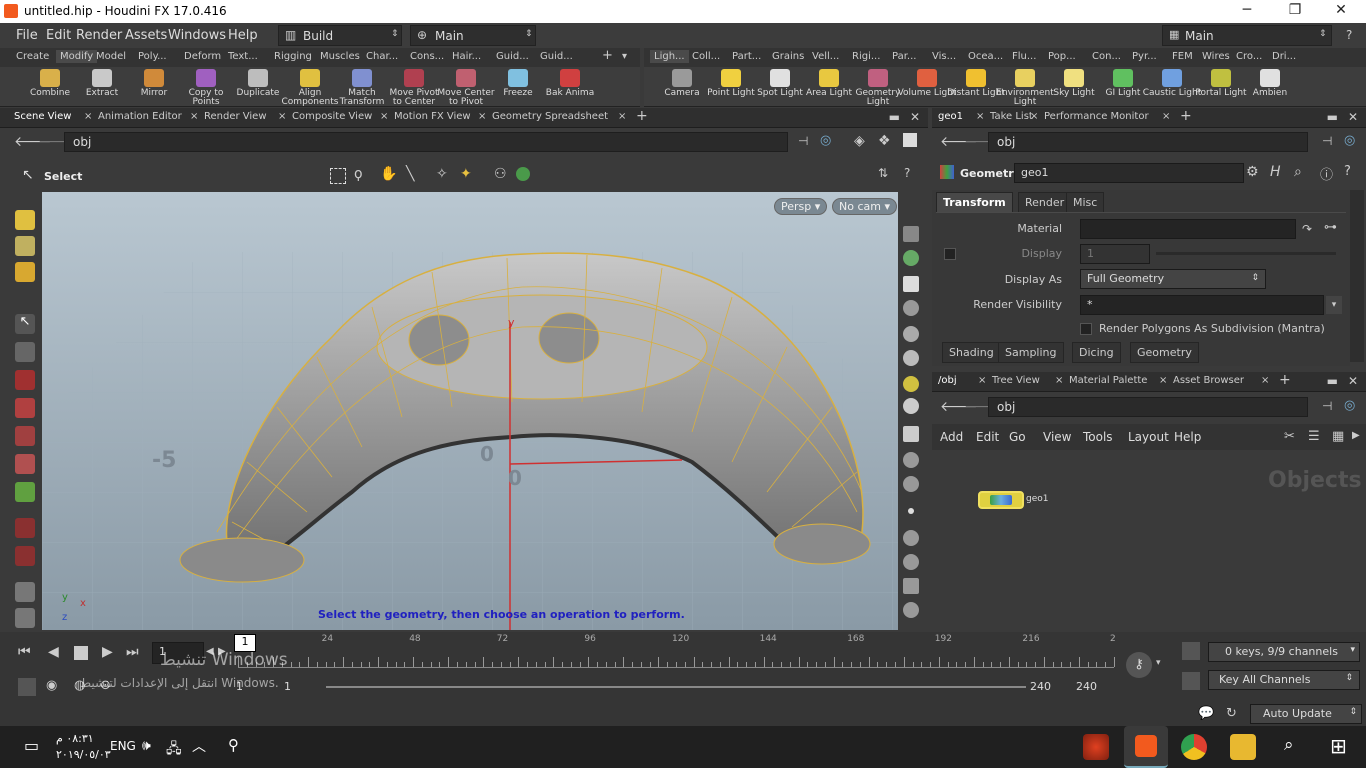 The width and height of the screenshot is (1366, 768). What do you see at coordinates (81, 653) in the screenshot?
I see `stop-icon` at bounding box center [81, 653].